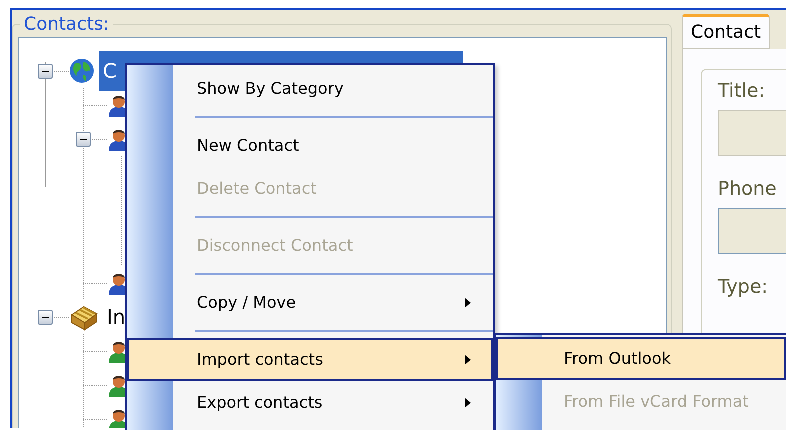 The image size is (786, 430). I want to click on menu-item: From Outlook, so click(641, 358).